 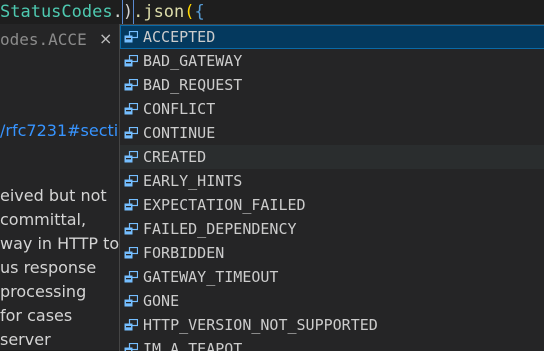 I want to click on suggestion-item: BAD_GATEWAY, so click(x=332, y=61).